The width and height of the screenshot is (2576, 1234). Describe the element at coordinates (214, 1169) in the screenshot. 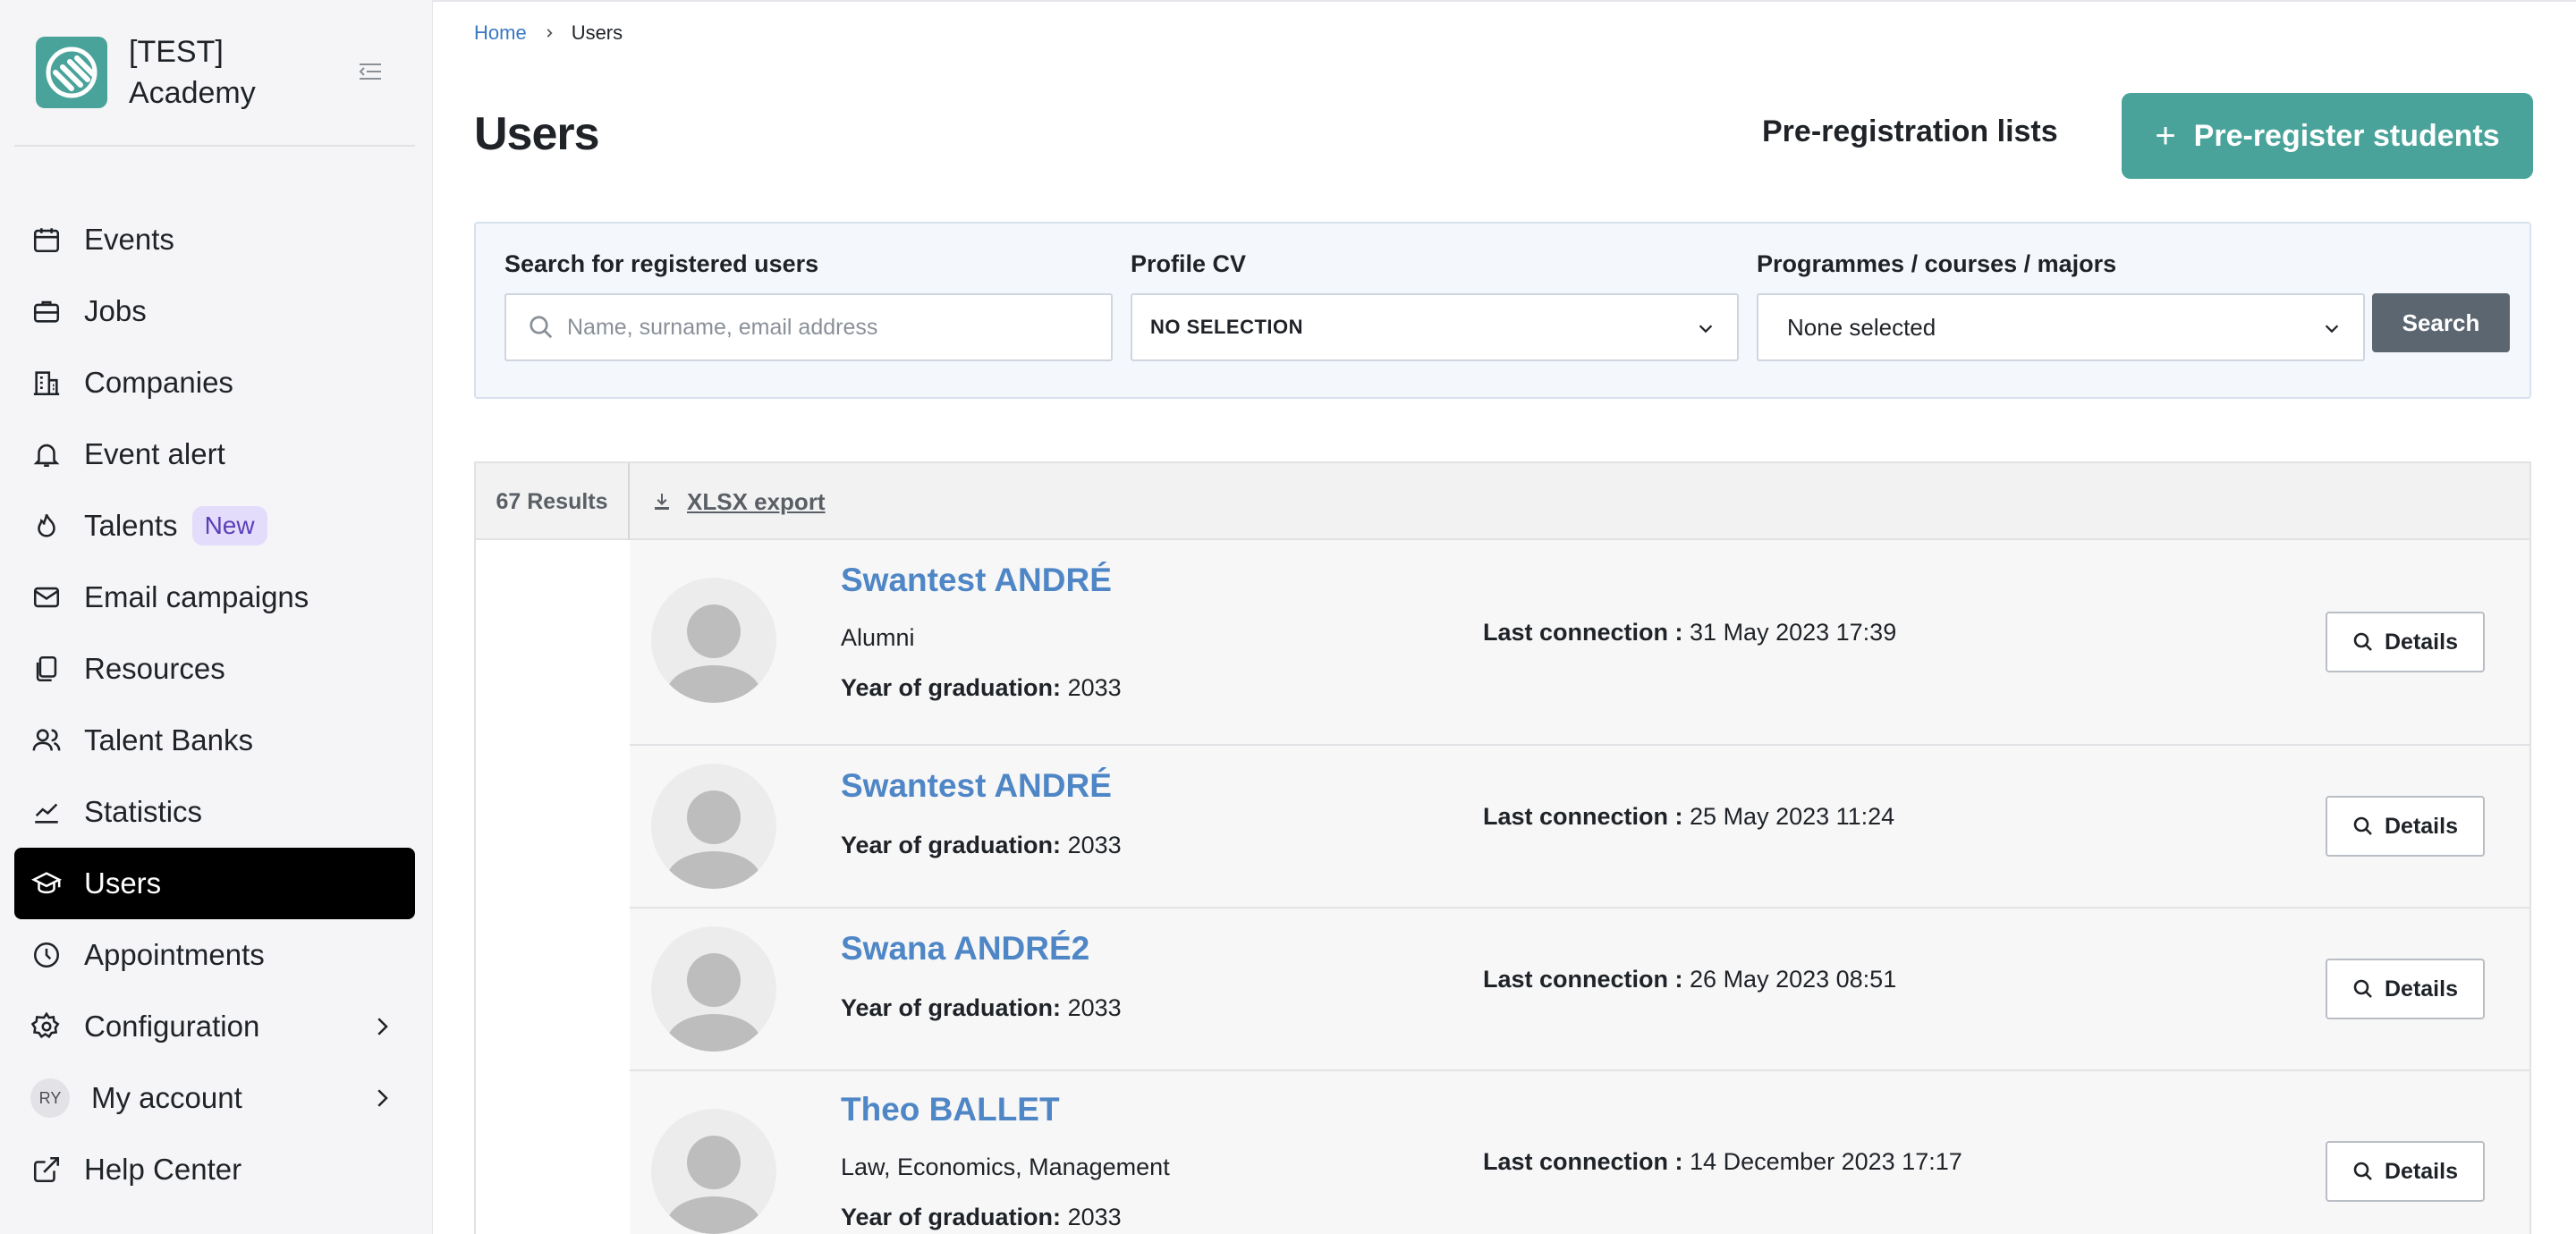

I see `sidebar-item-help-center: Help Center` at that location.